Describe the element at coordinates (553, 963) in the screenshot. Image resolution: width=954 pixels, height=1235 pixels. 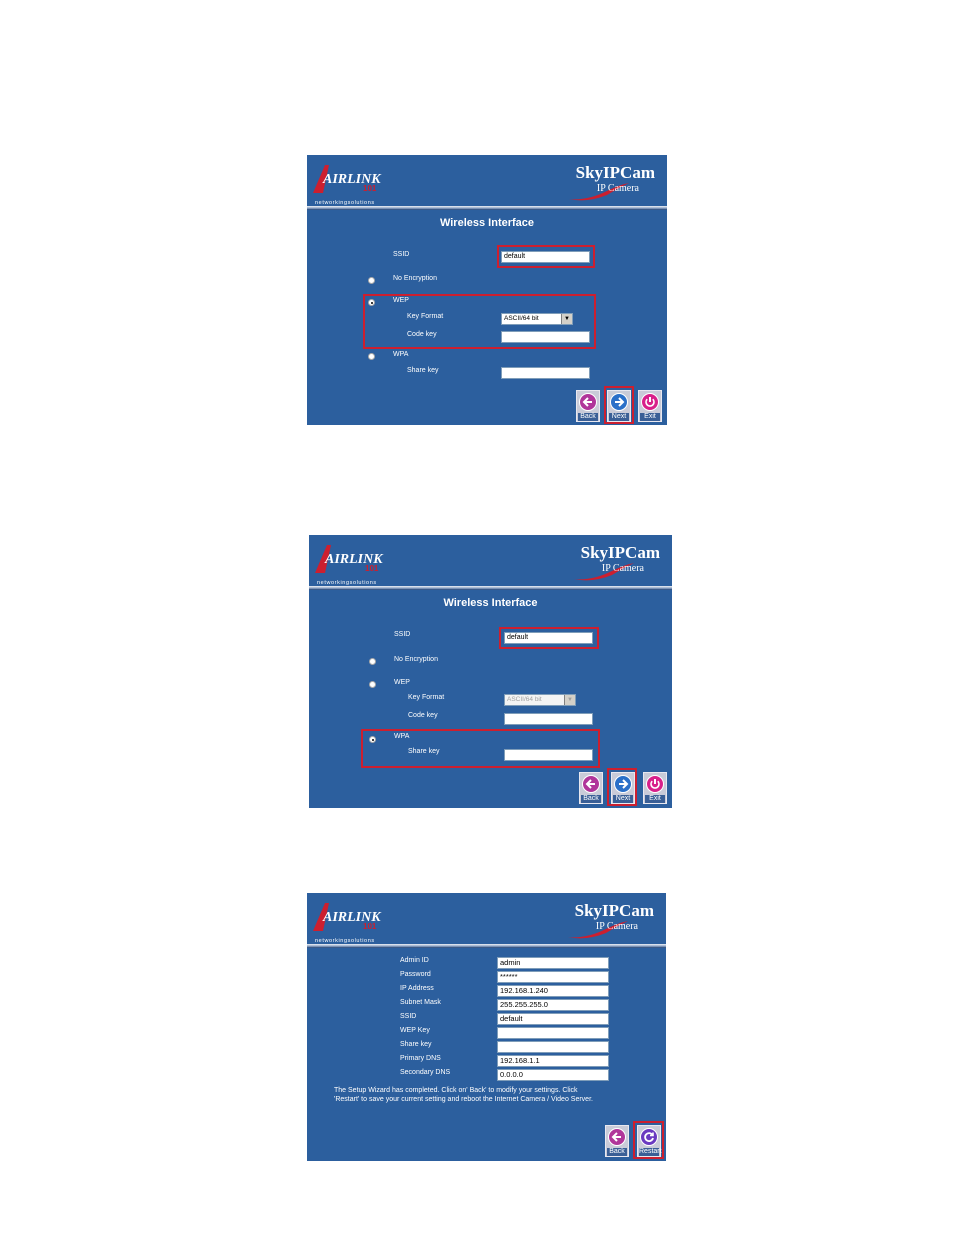
I see `admin-id-value: admin` at that location.